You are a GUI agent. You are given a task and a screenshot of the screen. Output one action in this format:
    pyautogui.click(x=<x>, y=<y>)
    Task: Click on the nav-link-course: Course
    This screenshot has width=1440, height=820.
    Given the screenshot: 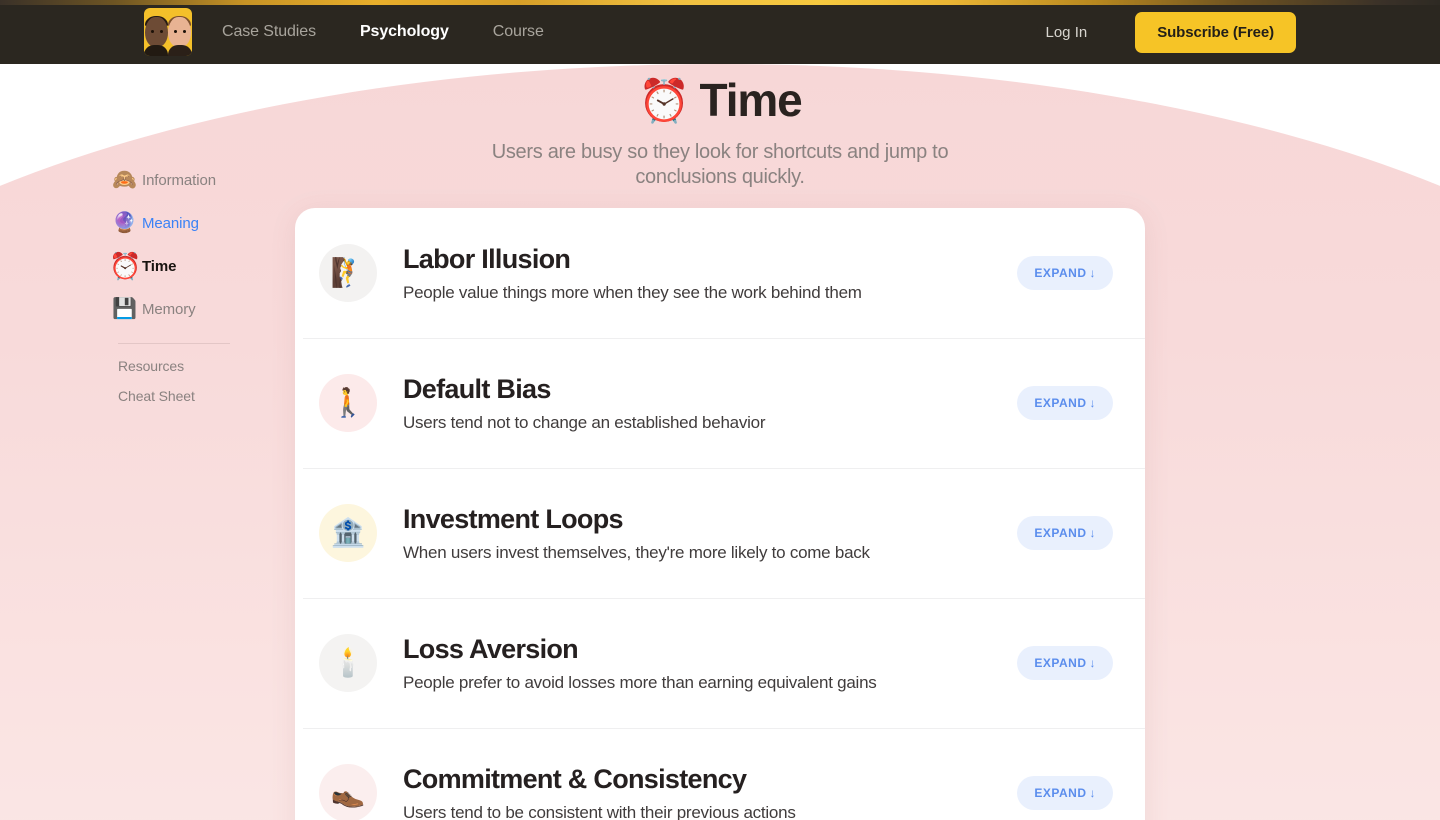 What is the action you would take?
    pyautogui.click(x=518, y=32)
    